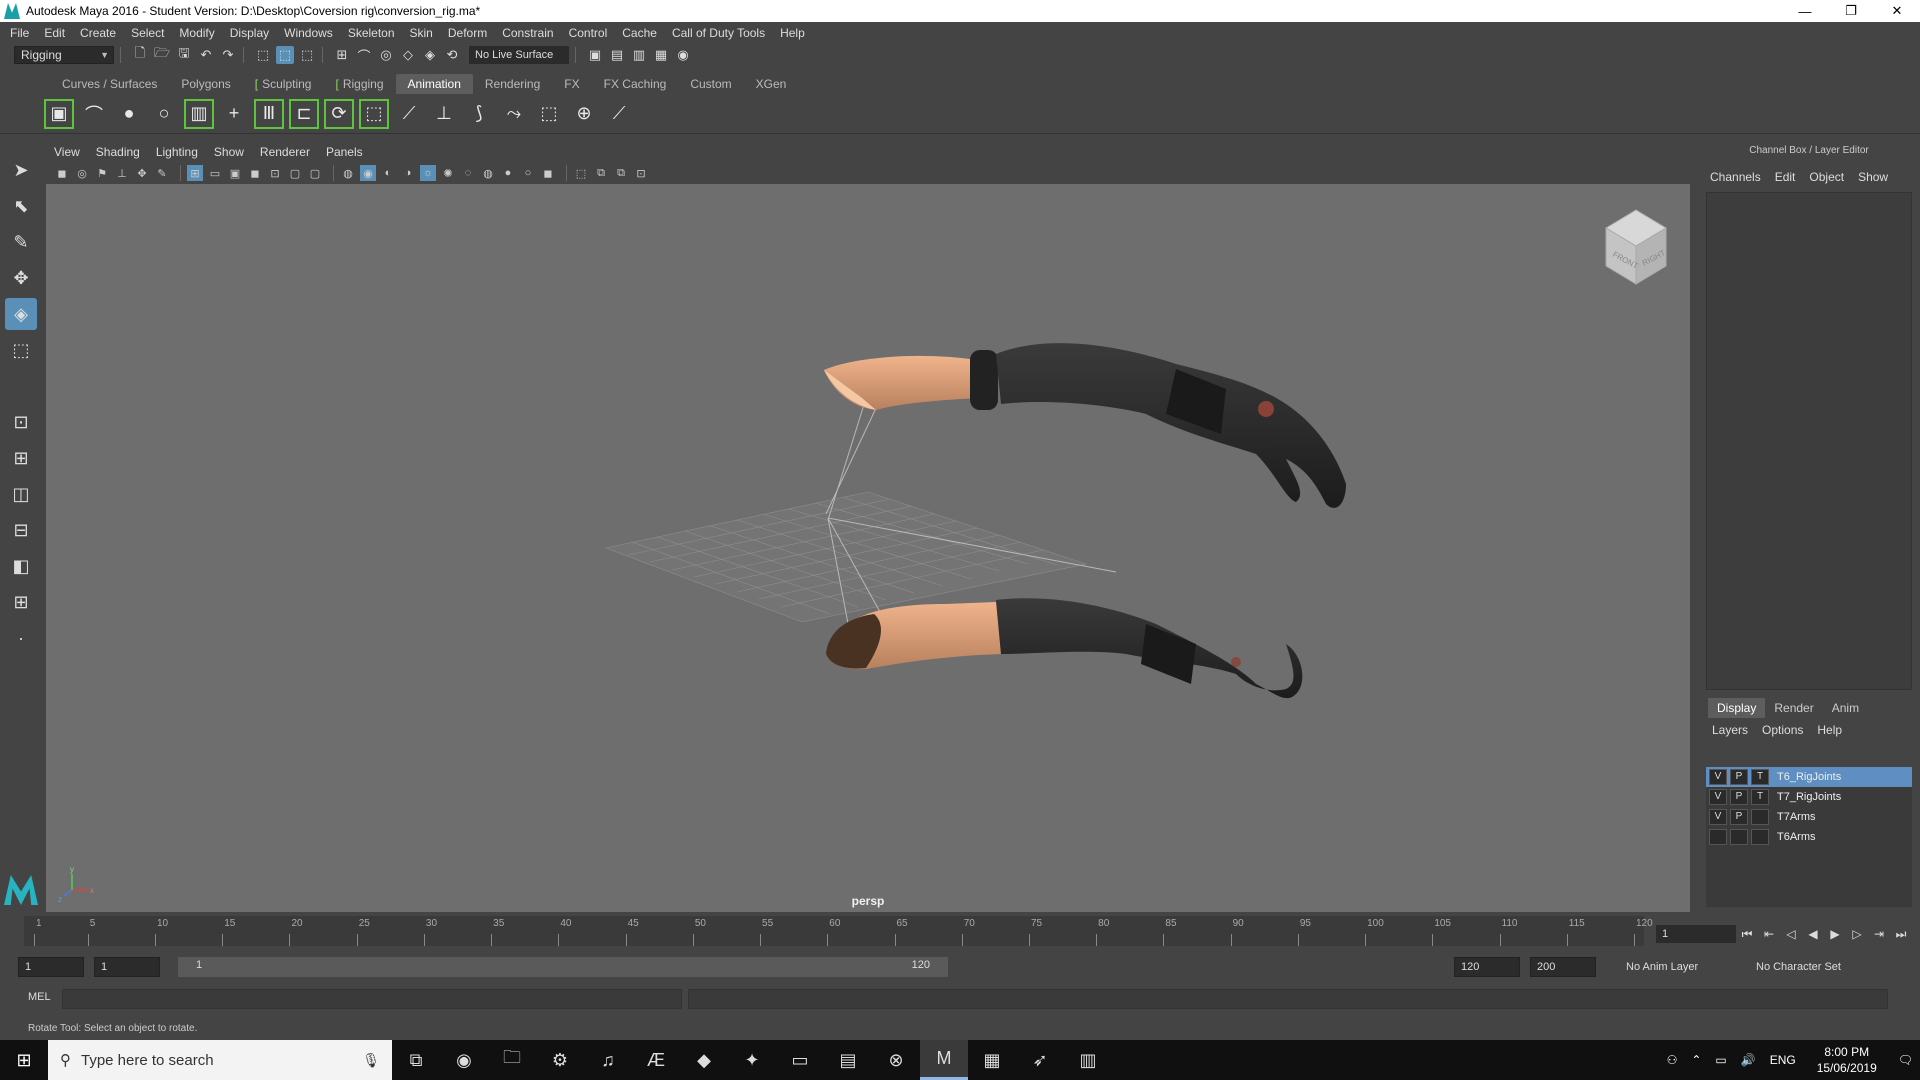 This screenshot has height=1080, width=1920. What do you see at coordinates (1805, 11) in the screenshot?
I see `minimize-button: —` at bounding box center [1805, 11].